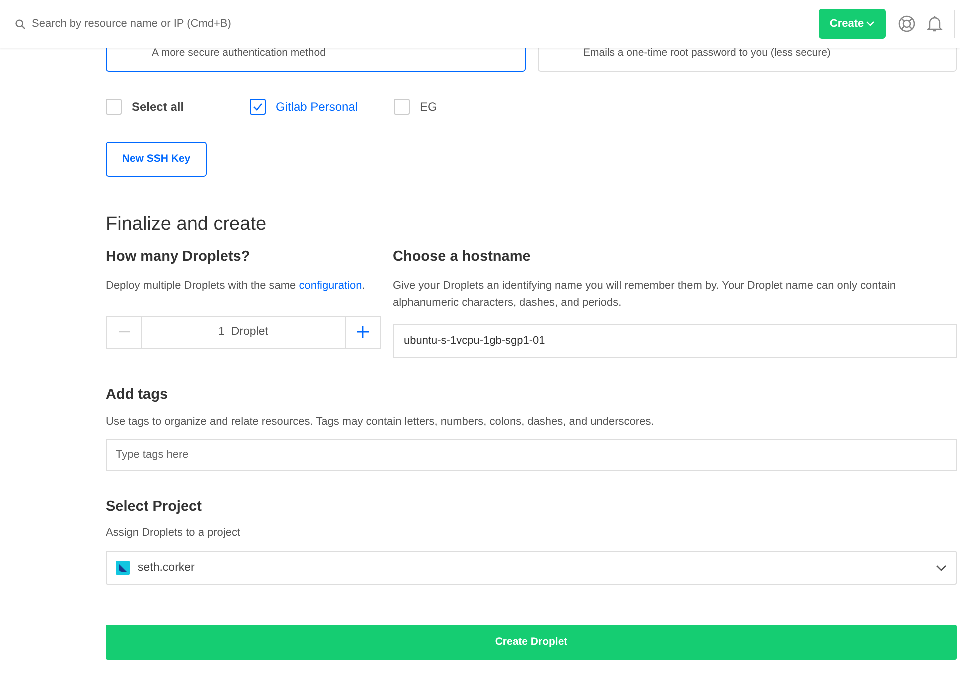 This screenshot has height=679, width=960. What do you see at coordinates (871, 24) in the screenshot?
I see `caret-icon` at bounding box center [871, 24].